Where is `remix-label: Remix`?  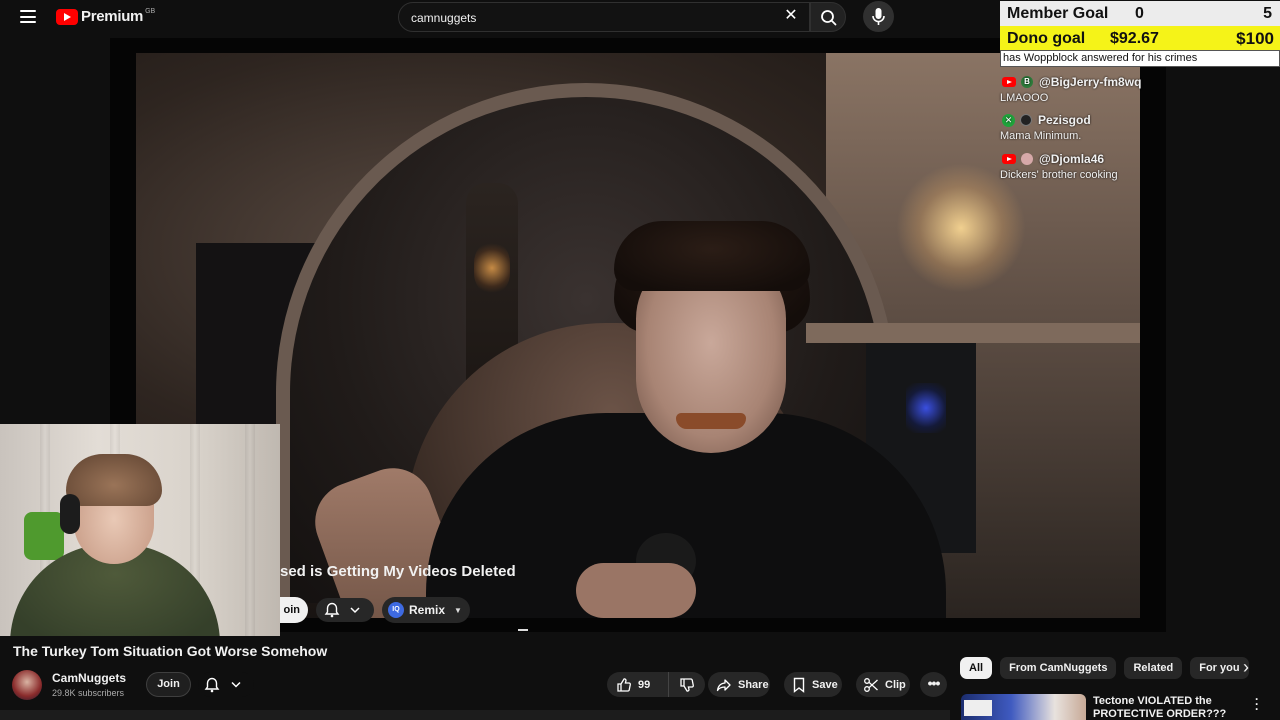 remix-label: Remix is located at coordinates (427, 610).